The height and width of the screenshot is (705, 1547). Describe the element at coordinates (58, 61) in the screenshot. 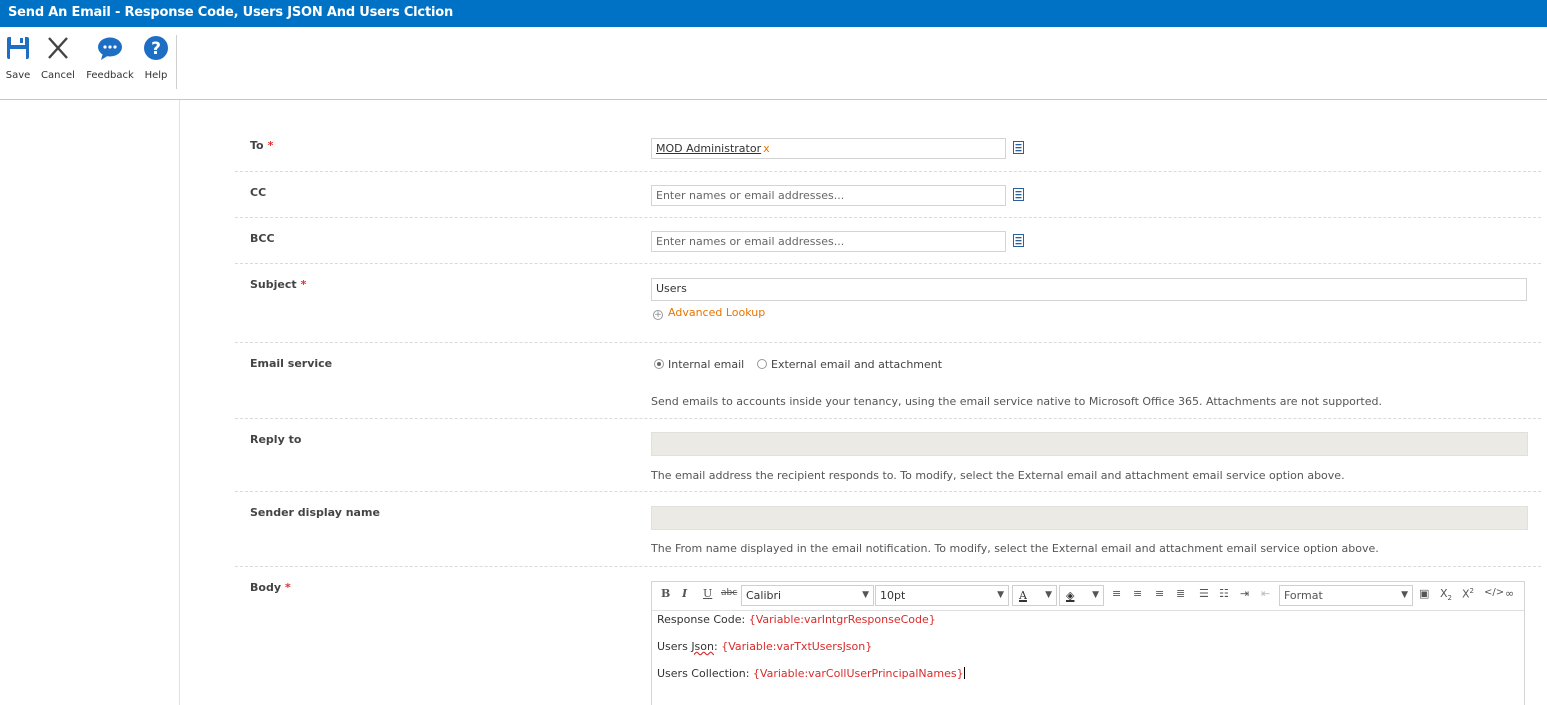

I see `cancel-button: Cancel` at that location.